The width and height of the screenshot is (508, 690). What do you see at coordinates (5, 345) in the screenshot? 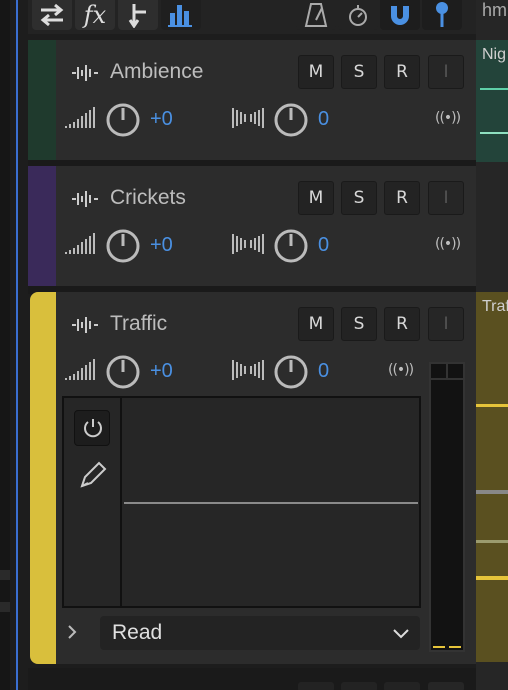
I see `left-panel-edge` at bounding box center [5, 345].